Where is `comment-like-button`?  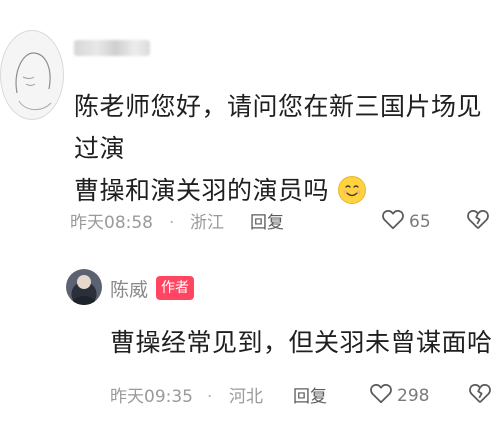 comment-like-button is located at coordinates (393, 221).